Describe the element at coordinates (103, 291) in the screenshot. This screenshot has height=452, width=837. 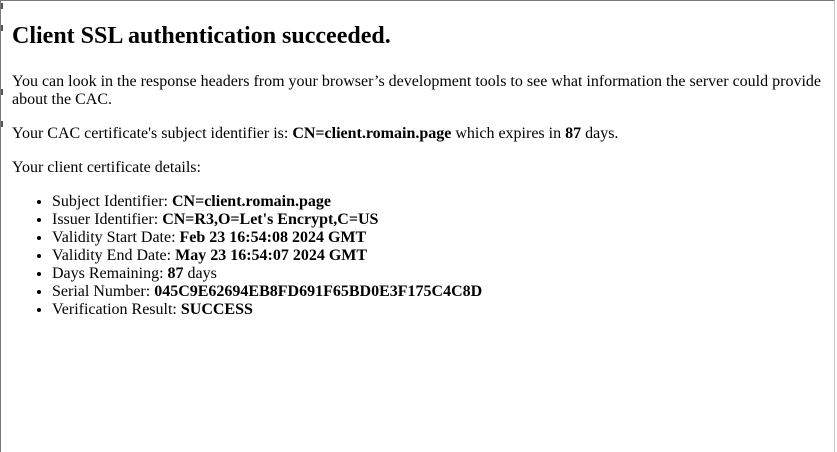
I see `detail-label: Serial Number:` at that location.